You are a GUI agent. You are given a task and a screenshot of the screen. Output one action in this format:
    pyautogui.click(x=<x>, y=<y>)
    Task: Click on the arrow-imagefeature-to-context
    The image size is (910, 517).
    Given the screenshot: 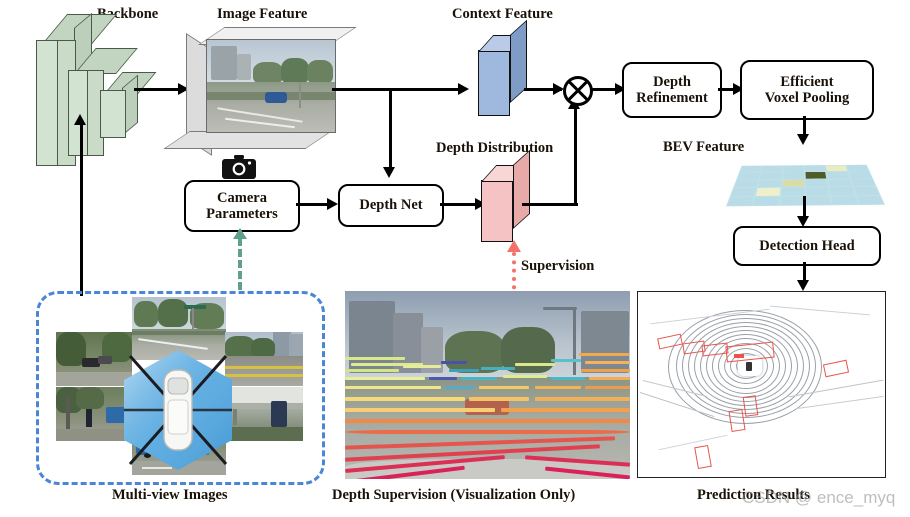 What is the action you would take?
    pyautogui.click(x=398, y=90)
    